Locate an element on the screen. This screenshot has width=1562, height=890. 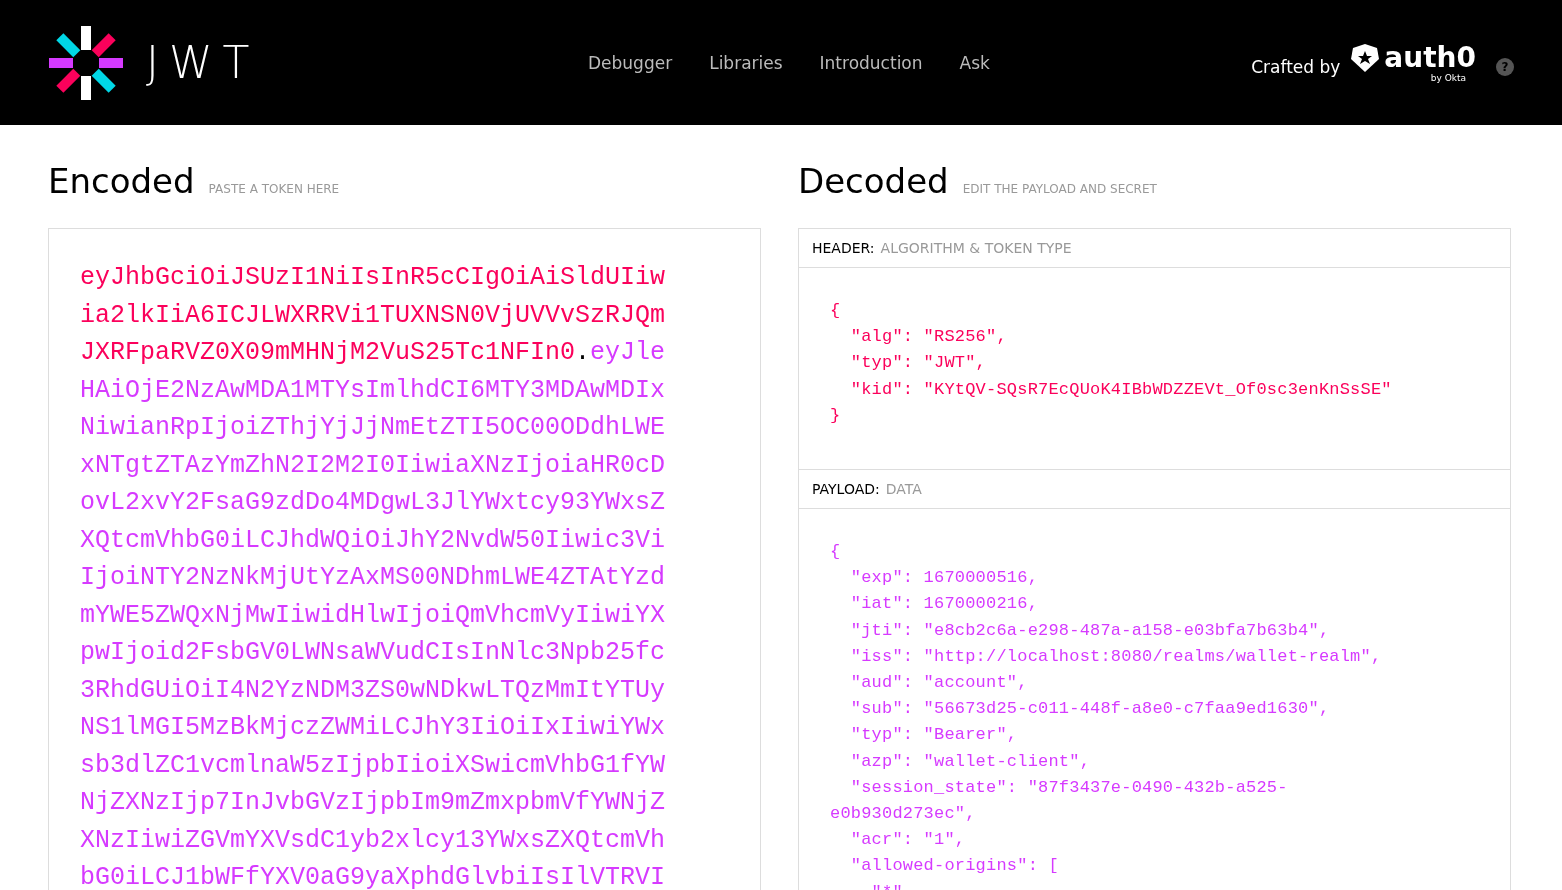
token-line: mYWE5ZWQxNjMwIiwidHlwIjoiQmVhcmVyIiwiYX is located at coordinates (373, 615).